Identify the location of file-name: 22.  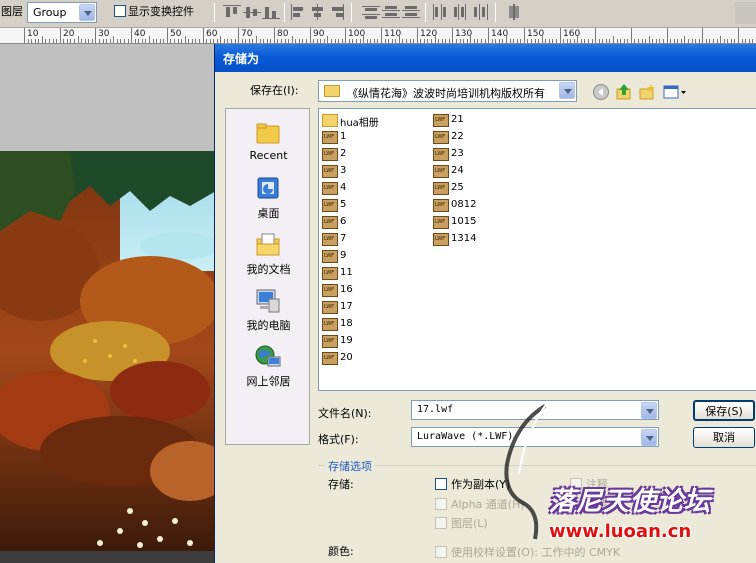
(457, 136).